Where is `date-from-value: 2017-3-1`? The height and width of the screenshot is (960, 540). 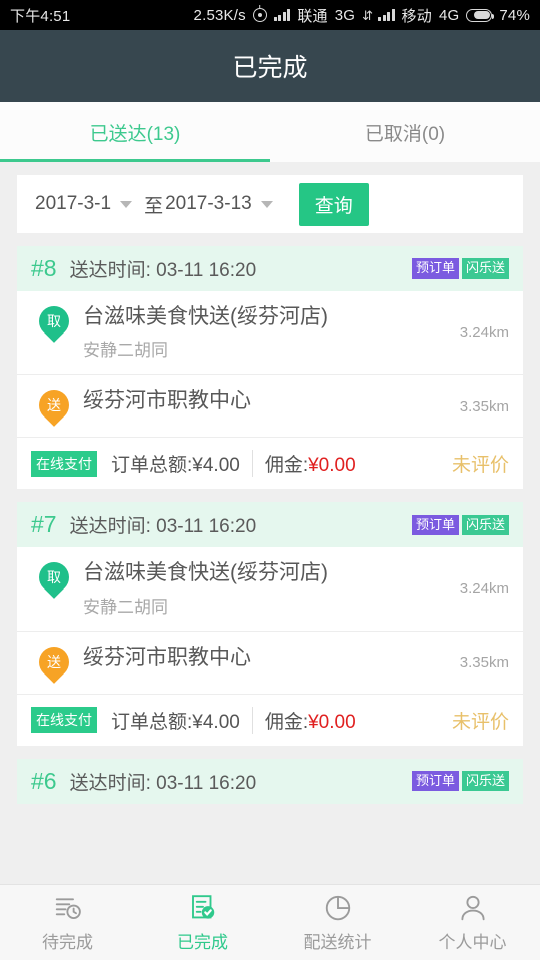
date-from-value: 2017-3-1 is located at coordinates (73, 204).